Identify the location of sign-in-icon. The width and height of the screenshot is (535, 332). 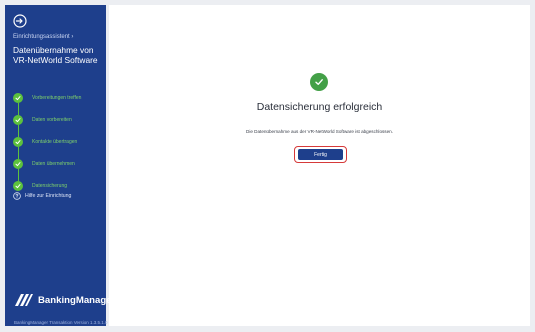
(20, 21).